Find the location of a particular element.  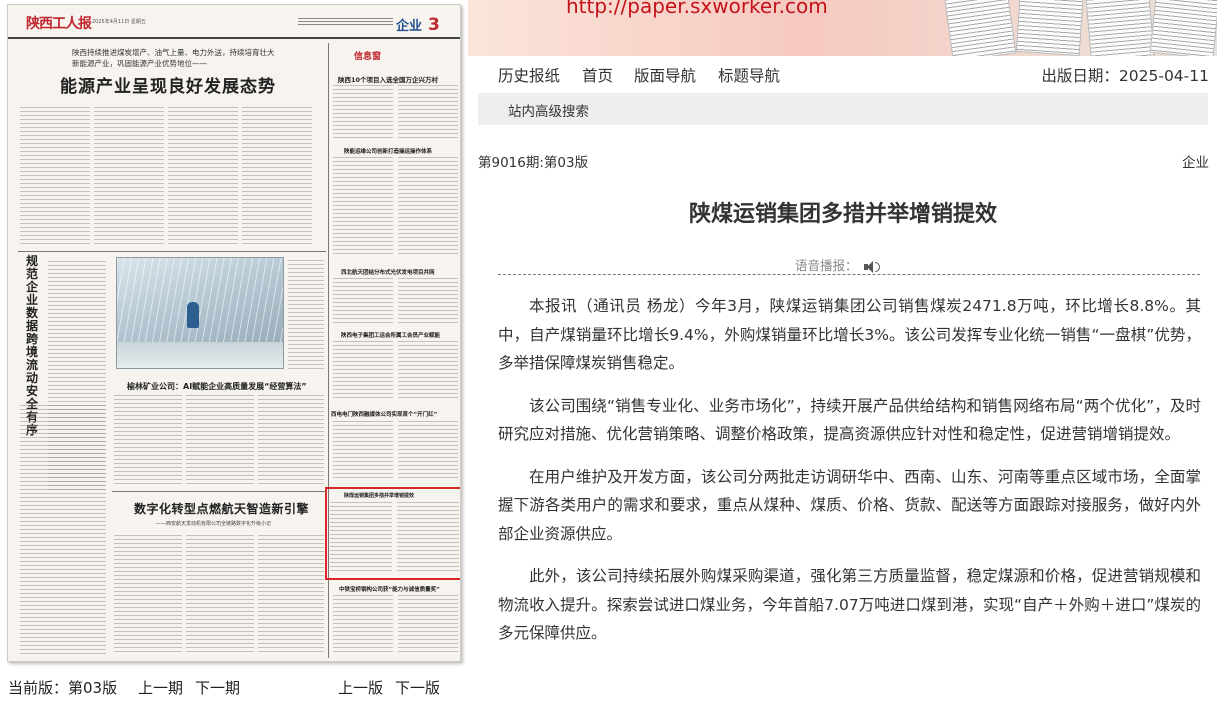

headline-link: 中铁宝桥钢构公司获“能力与诚信质量奖” is located at coordinates (389, 589).